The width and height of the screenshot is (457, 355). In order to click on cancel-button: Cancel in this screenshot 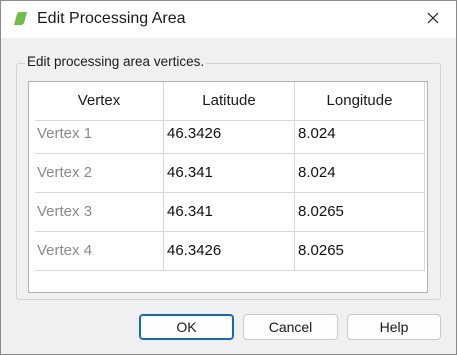, I will do `click(290, 327)`.